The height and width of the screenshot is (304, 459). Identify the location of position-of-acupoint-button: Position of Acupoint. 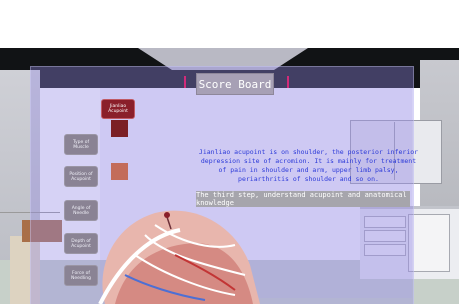
(81, 176).